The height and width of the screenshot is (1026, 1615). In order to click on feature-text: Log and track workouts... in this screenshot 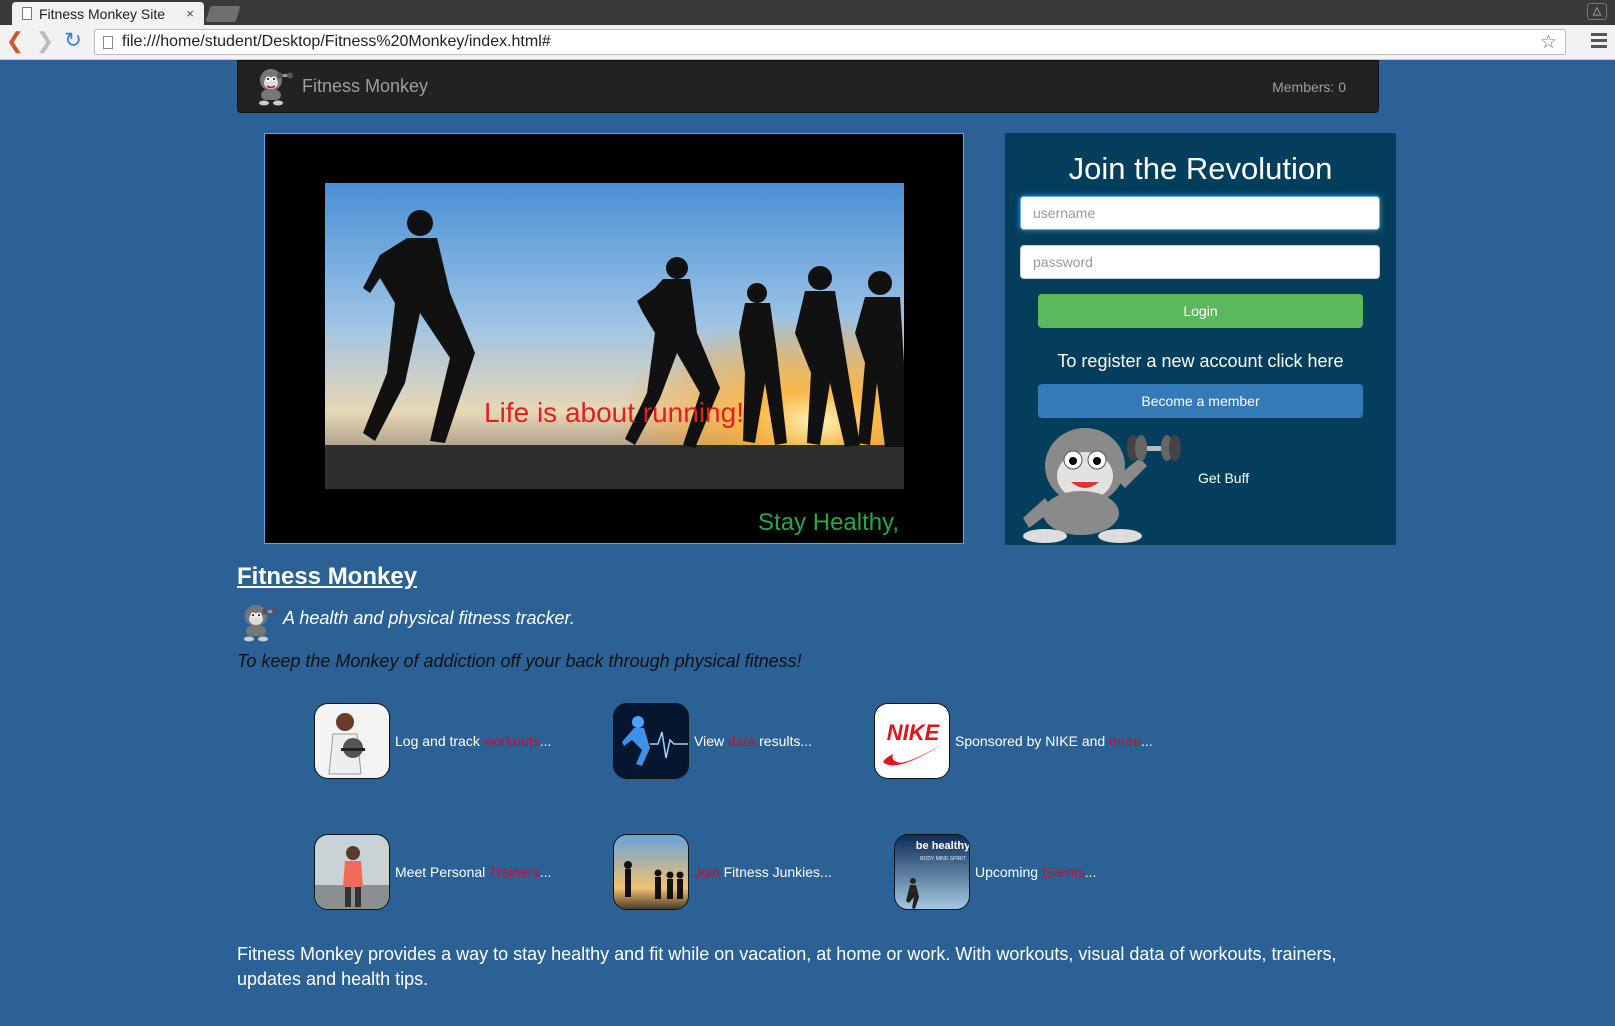, I will do `click(473, 741)`.